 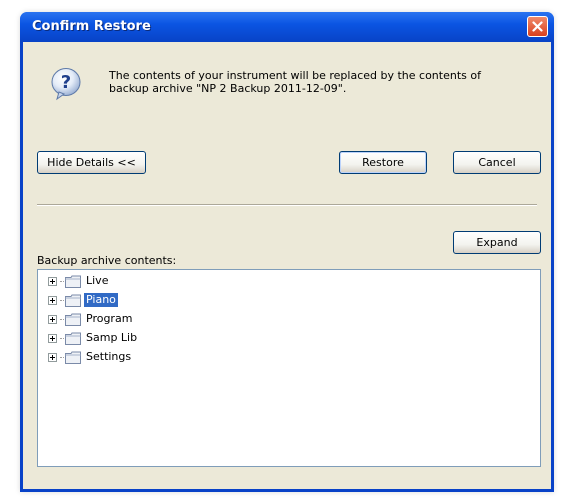 I want to click on close-button, so click(x=537, y=26).